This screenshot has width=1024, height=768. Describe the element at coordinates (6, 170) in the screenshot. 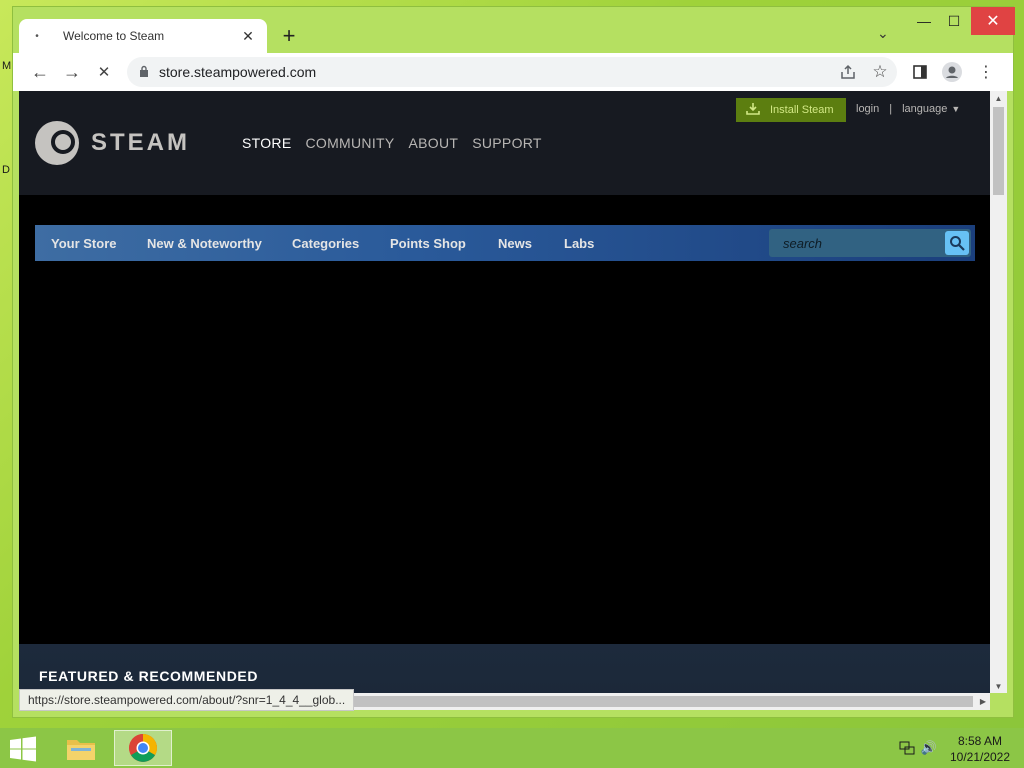

I see `desktop-icon-label: D` at that location.